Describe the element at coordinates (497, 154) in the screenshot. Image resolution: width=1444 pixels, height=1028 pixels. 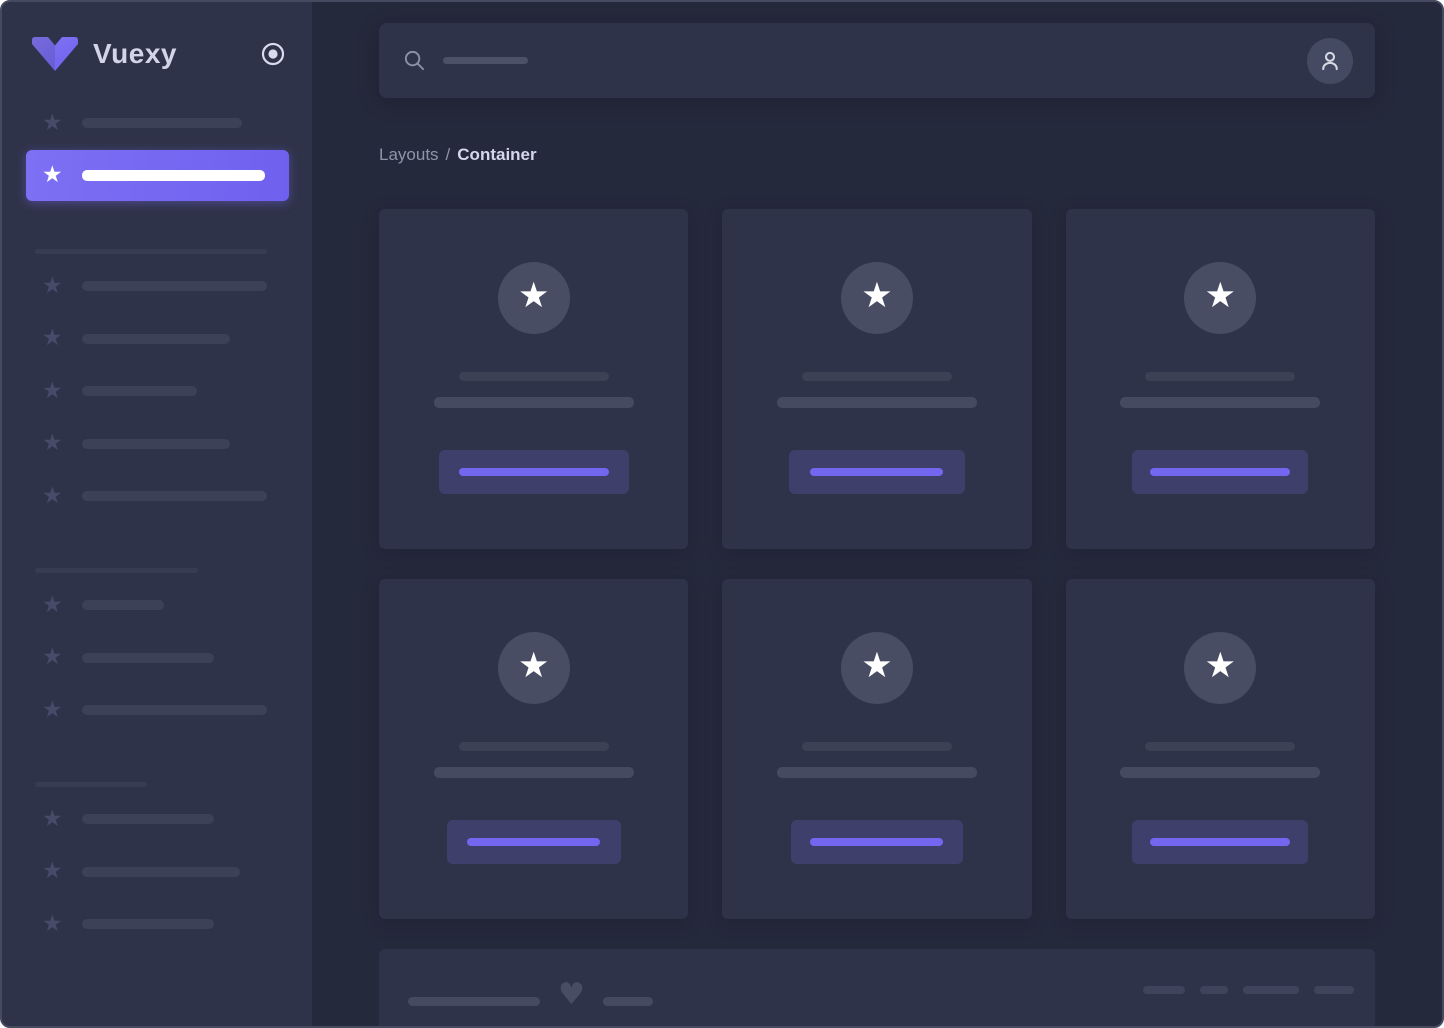
I see `breadcrumb-current: Container` at that location.